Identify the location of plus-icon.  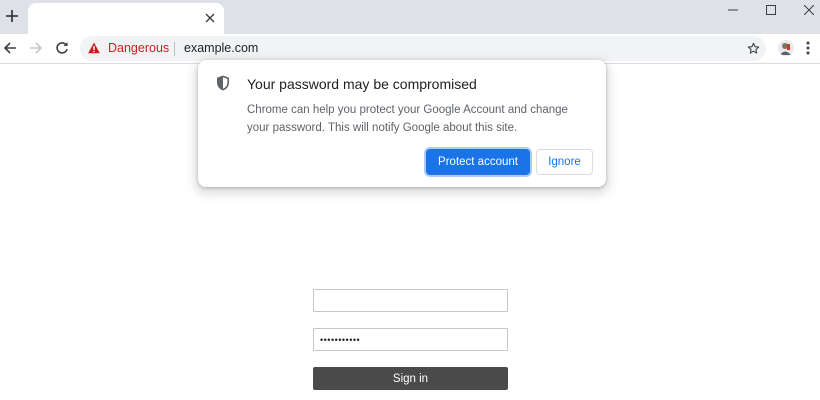
(12, 16).